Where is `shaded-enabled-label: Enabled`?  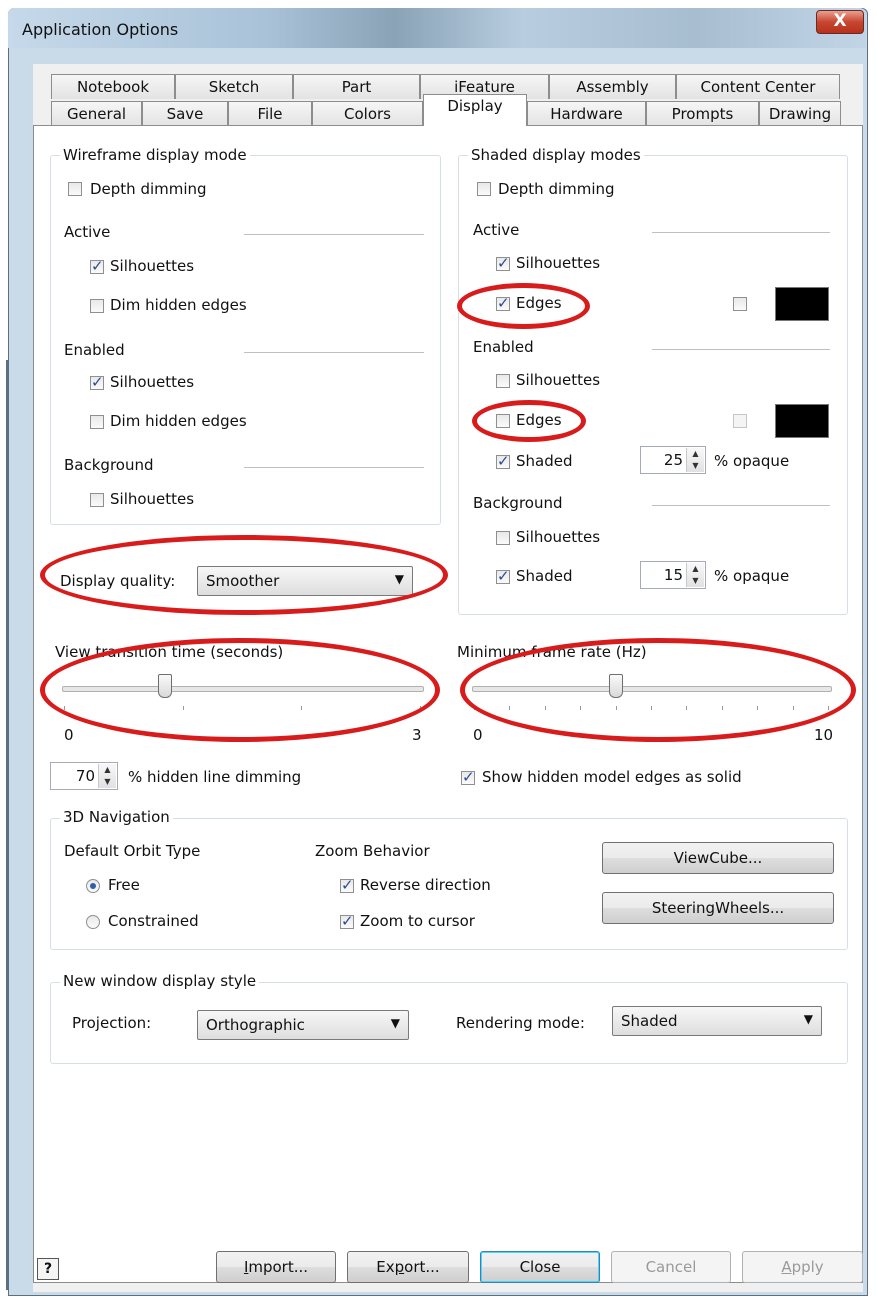
shaded-enabled-label: Enabled is located at coordinates (503, 347).